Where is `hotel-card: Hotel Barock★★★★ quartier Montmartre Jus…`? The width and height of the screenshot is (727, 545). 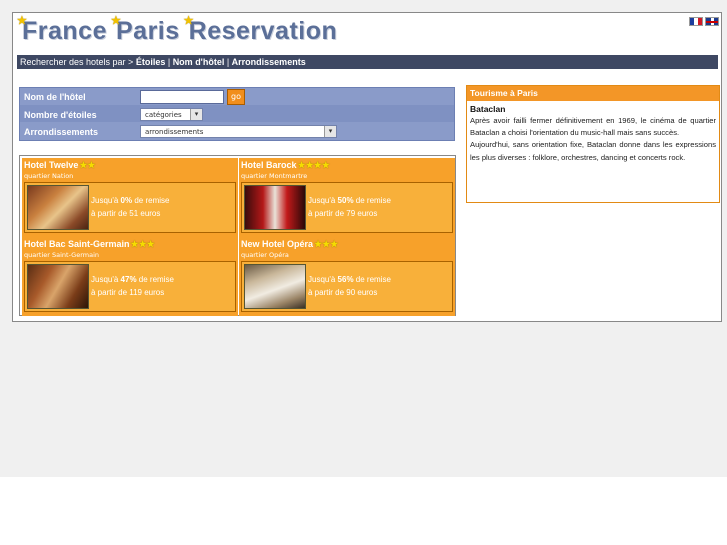
hotel-card: Hotel Barock★★★★ quartier Montmartre Jus… is located at coordinates (347, 197).